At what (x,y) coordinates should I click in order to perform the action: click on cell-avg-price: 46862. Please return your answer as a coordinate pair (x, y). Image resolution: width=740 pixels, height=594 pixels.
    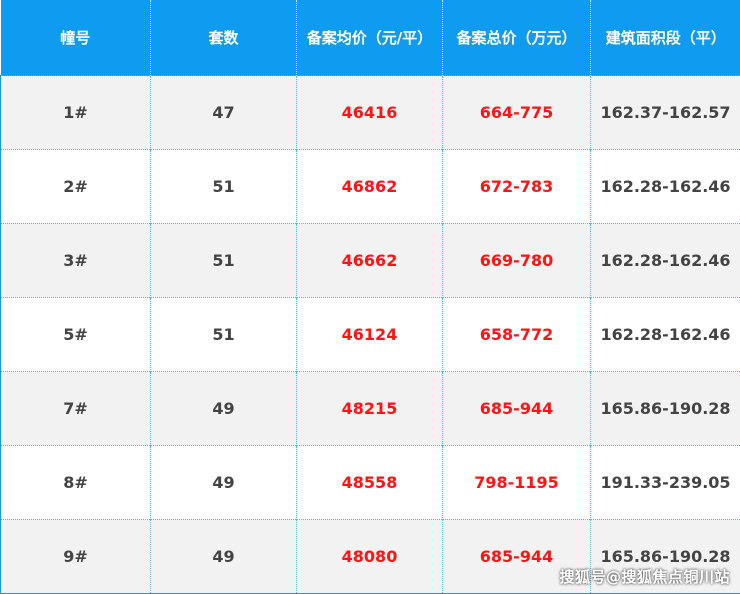
    Looking at the image, I should click on (370, 187).